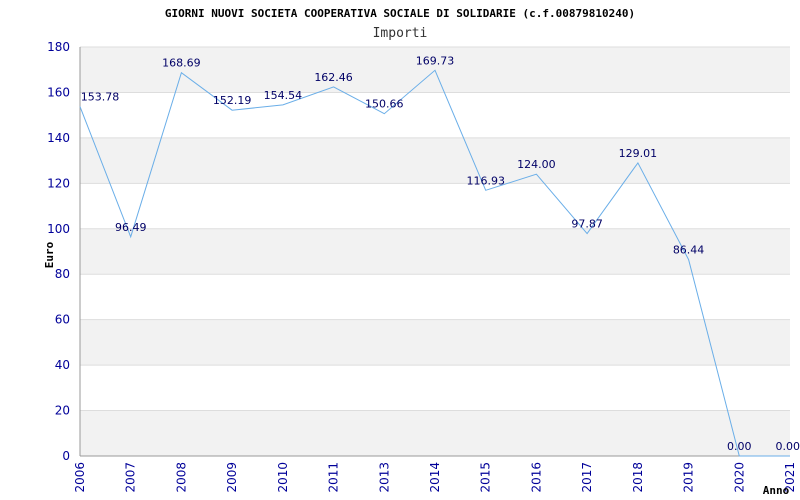  What do you see at coordinates (58, 229) in the screenshot?
I see `y-tick-label: 100` at bounding box center [58, 229].